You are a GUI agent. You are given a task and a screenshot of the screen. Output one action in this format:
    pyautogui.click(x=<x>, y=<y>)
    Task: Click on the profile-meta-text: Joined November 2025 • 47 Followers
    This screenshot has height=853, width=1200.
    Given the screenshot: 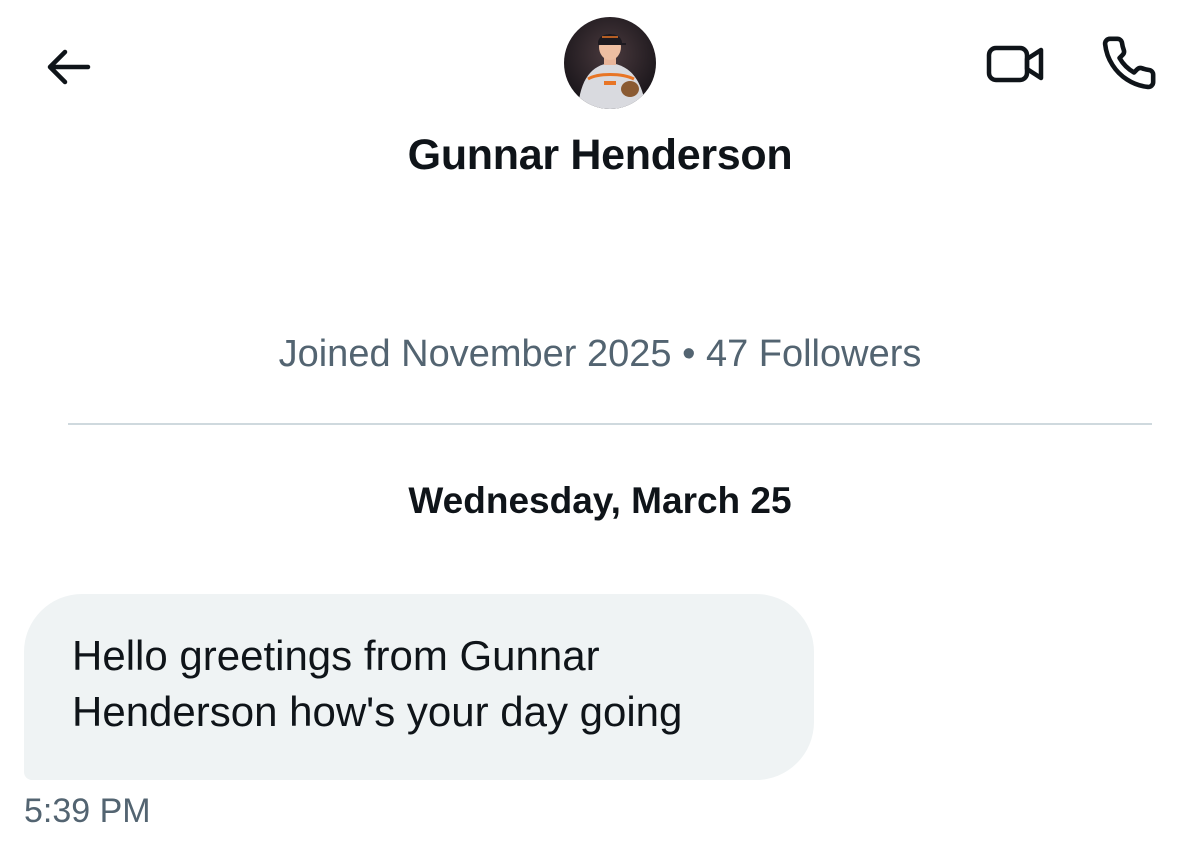 What is the action you would take?
    pyautogui.click(x=600, y=354)
    